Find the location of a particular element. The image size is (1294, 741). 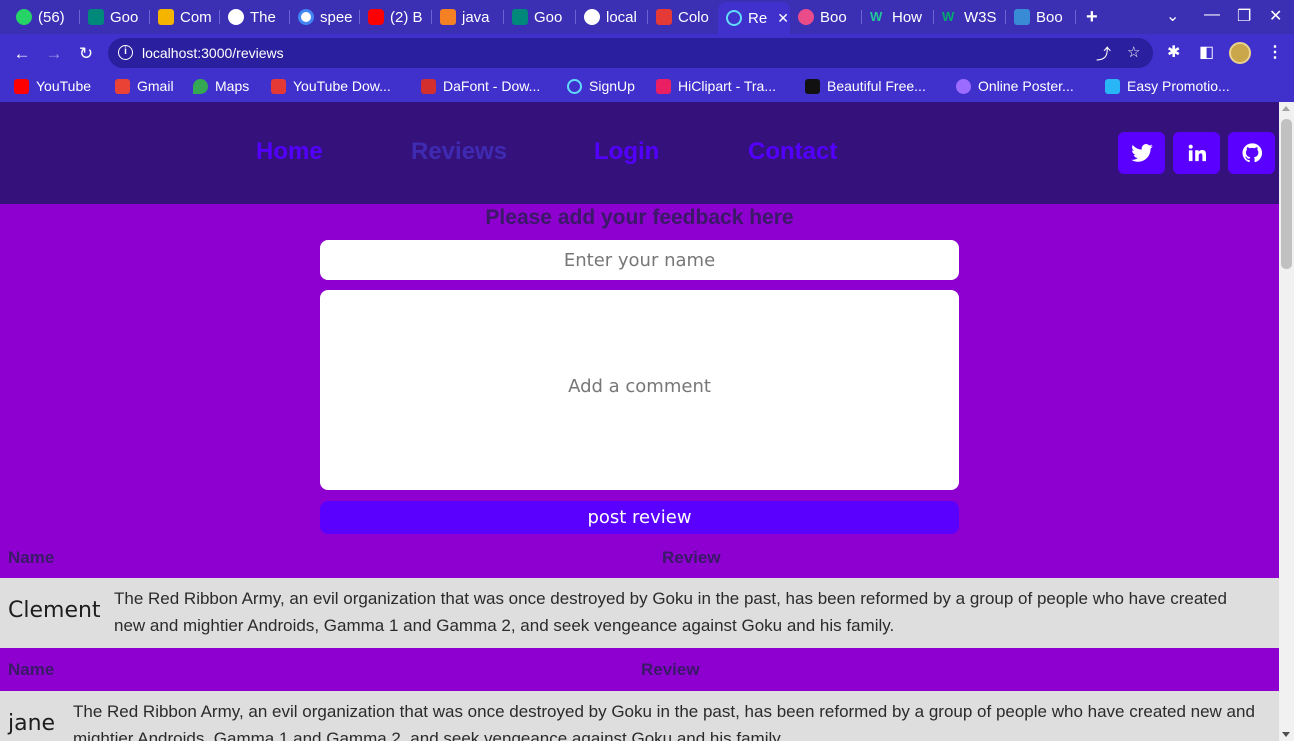

tab-label: Boo is located at coordinates (833, 17).